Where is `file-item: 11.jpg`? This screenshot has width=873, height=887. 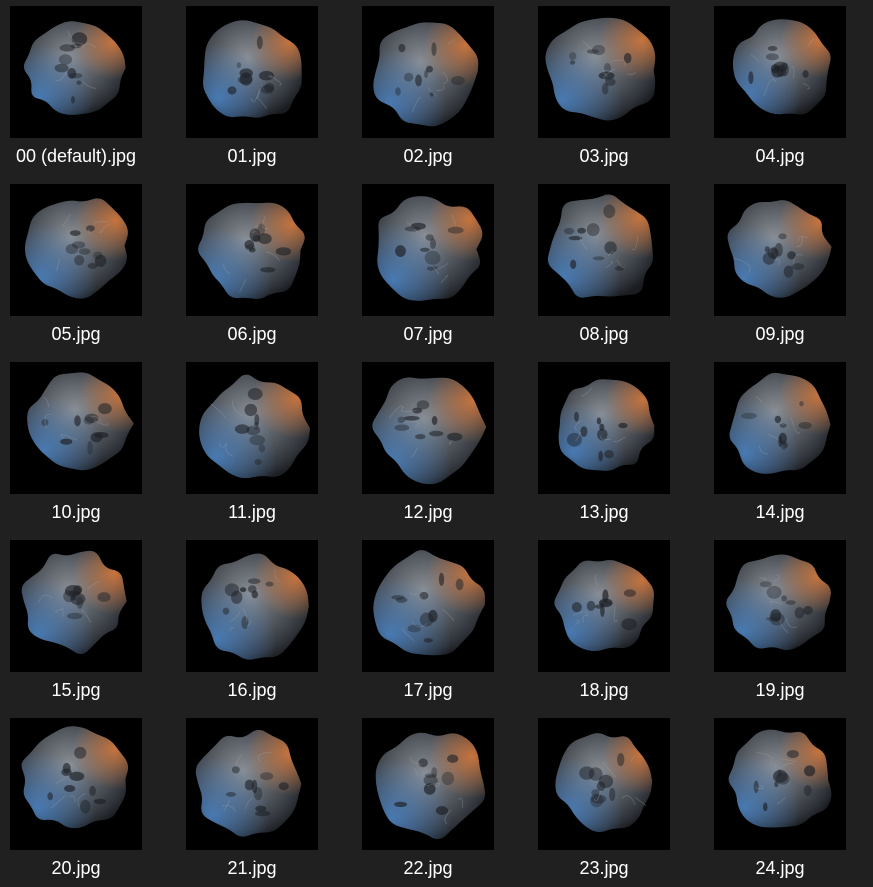
file-item: 11.jpg is located at coordinates (264, 441).